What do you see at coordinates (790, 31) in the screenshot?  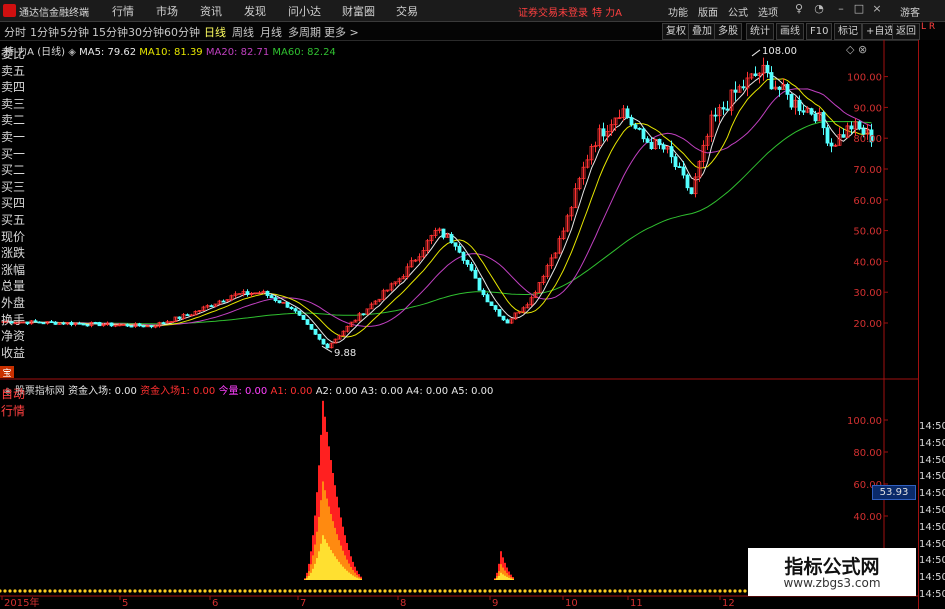 I see `tool-huaxian: 画线` at bounding box center [790, 31].